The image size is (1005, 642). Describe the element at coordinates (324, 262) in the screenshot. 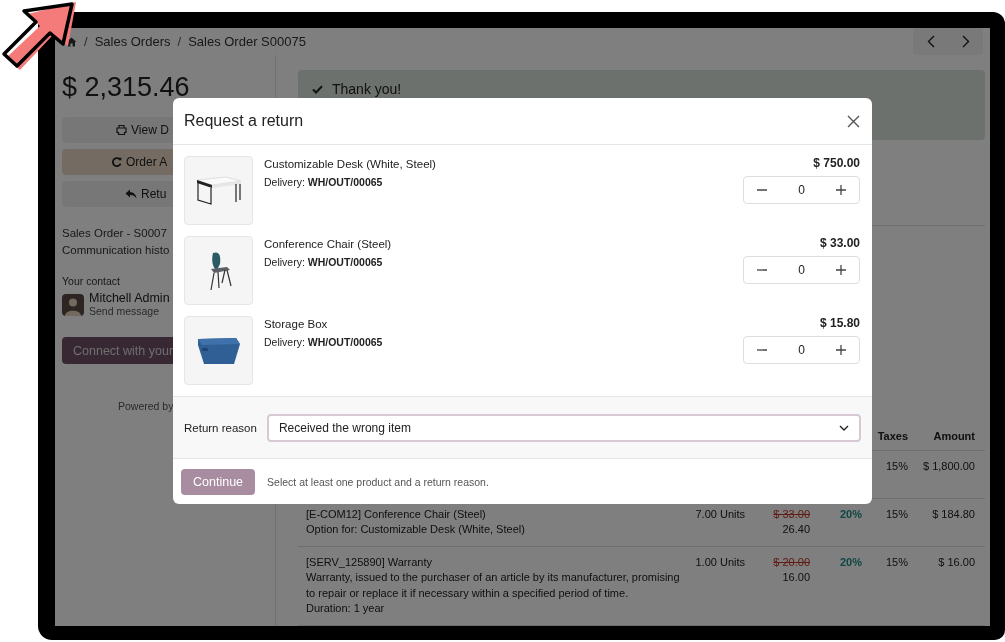

I see `delivery-reference: Delivery: WH/OUT/00065` at that location.